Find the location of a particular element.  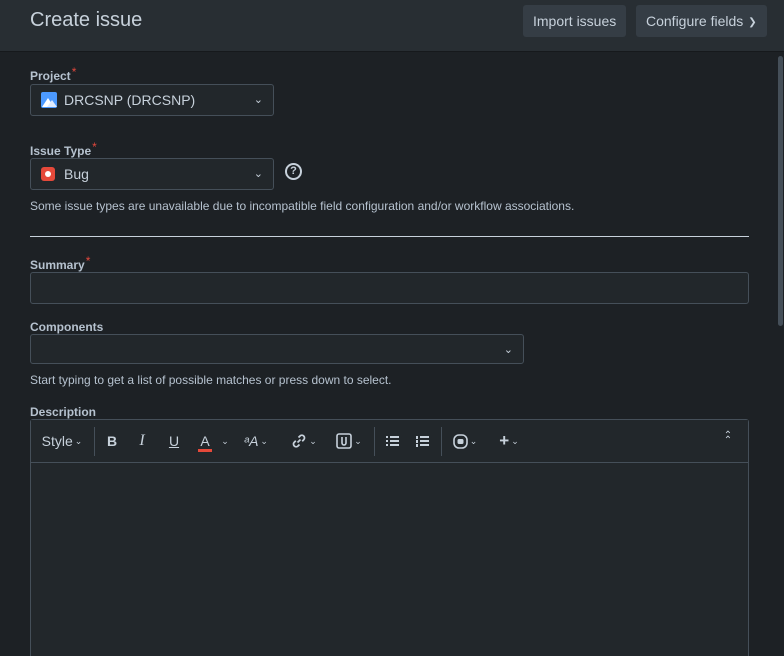

numbered-list-icon is located at coordinates (422, 441).